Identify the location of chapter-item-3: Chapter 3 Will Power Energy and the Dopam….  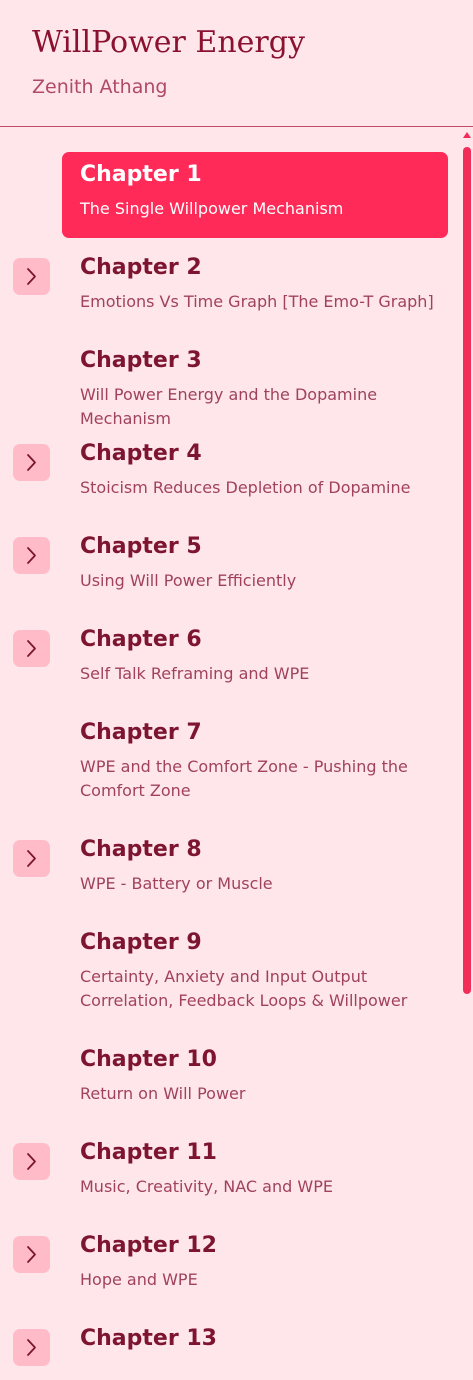
(255, 383).